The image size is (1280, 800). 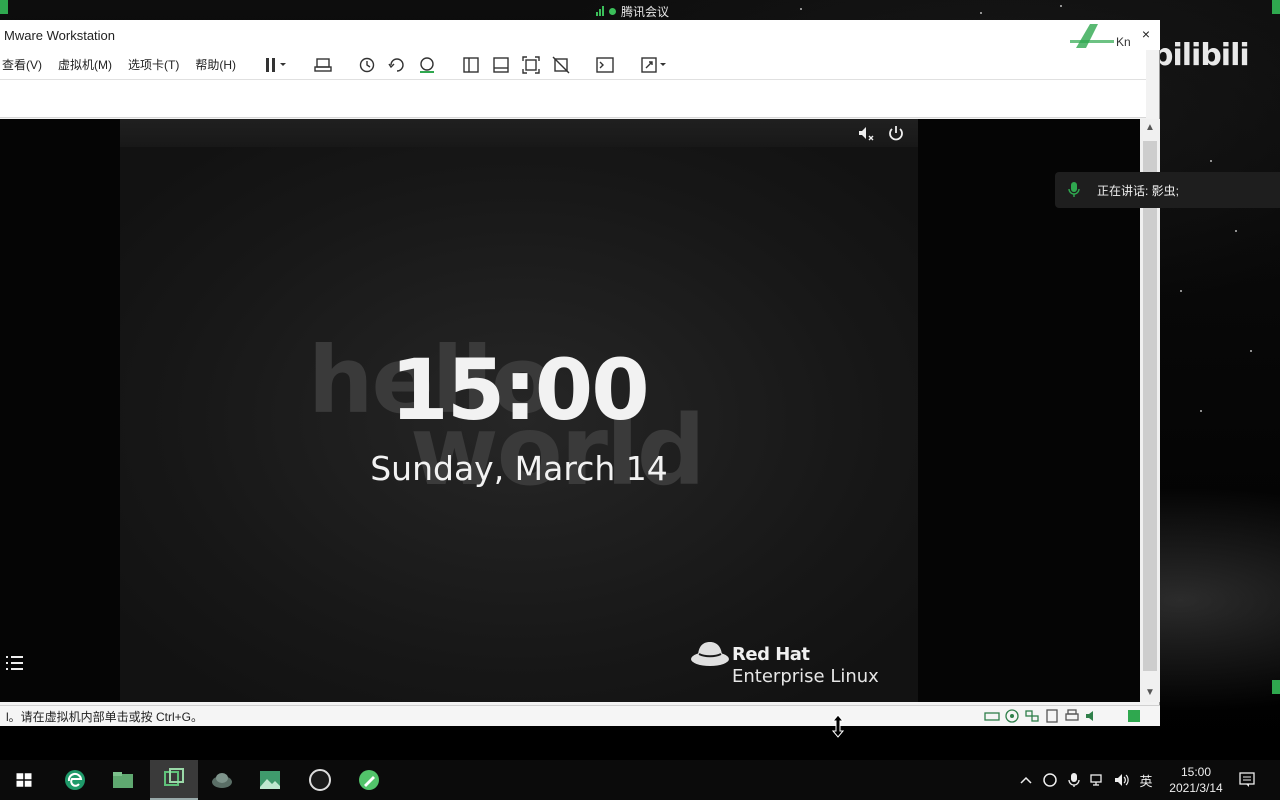 I want to click on taskbar-photos, so click(x=270, y=780).